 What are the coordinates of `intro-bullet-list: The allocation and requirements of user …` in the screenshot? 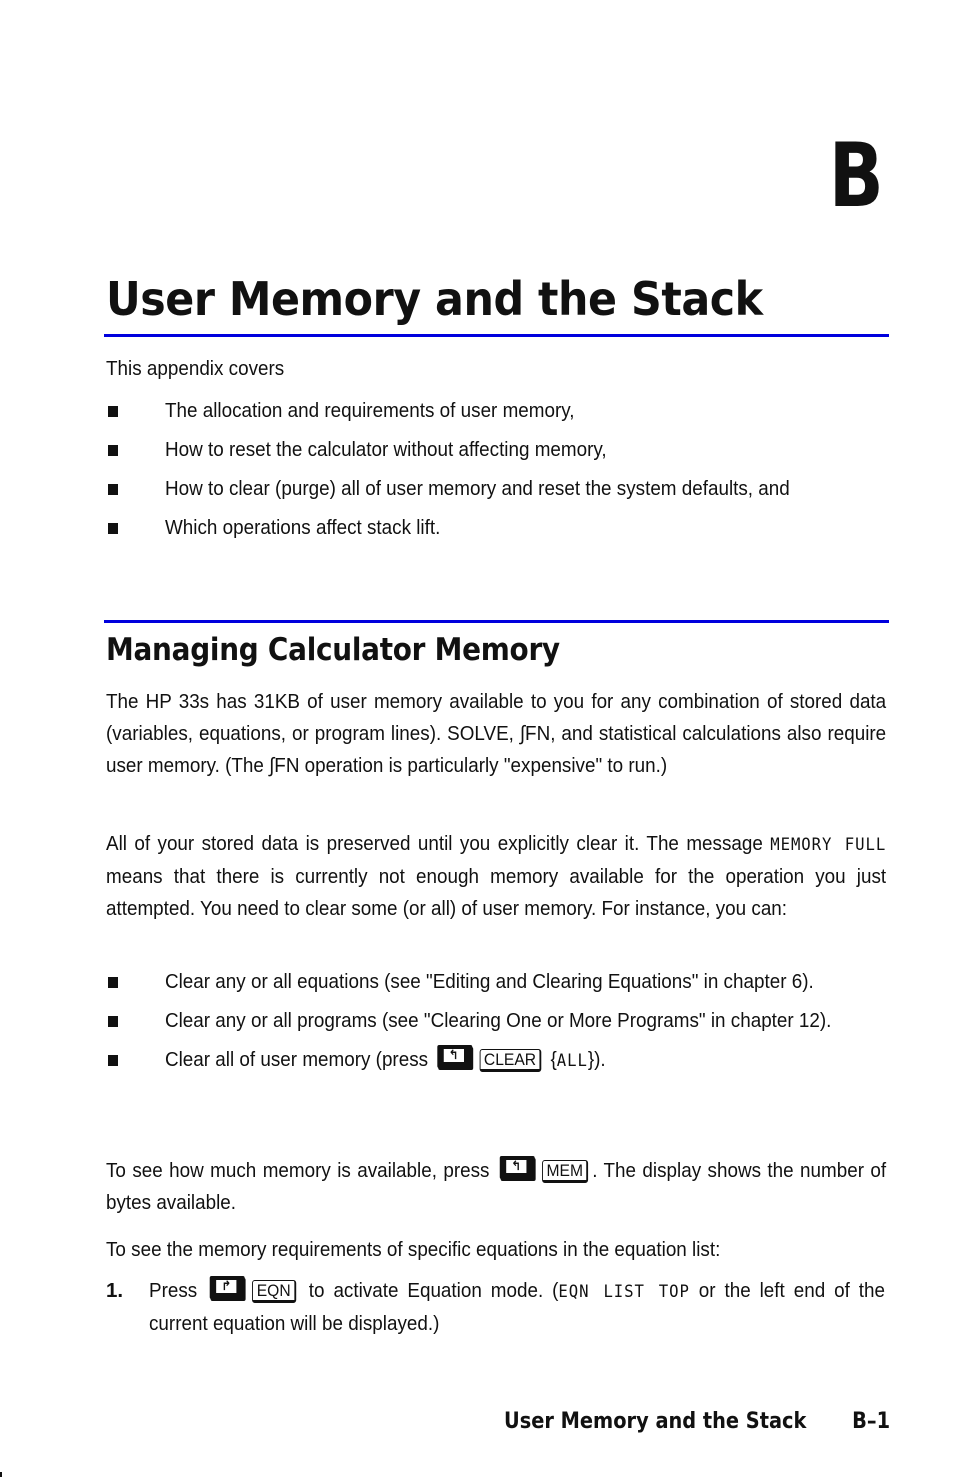 It's located at (525, 473).